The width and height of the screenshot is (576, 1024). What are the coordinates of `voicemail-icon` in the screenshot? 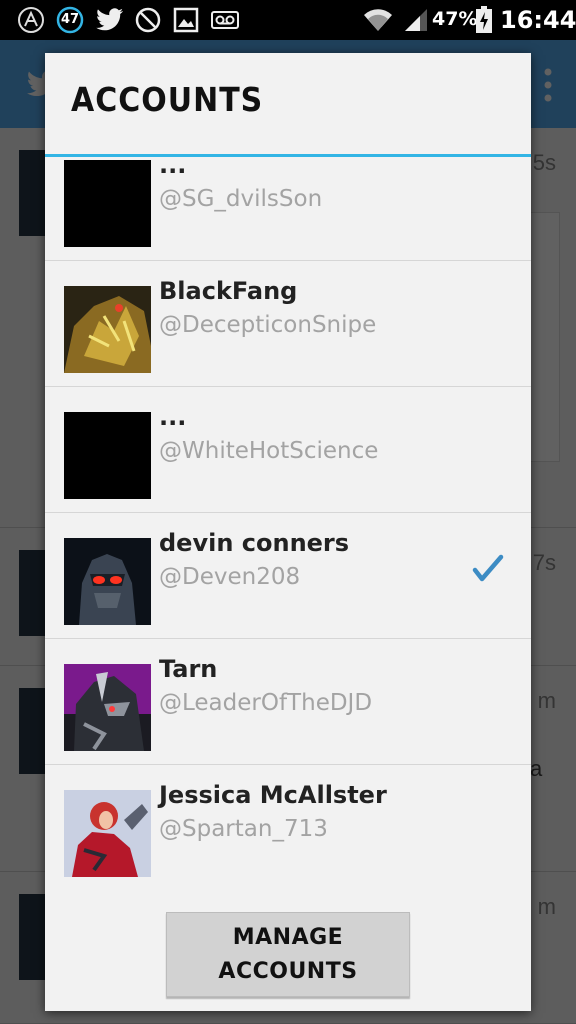 It's located at (225, 20).